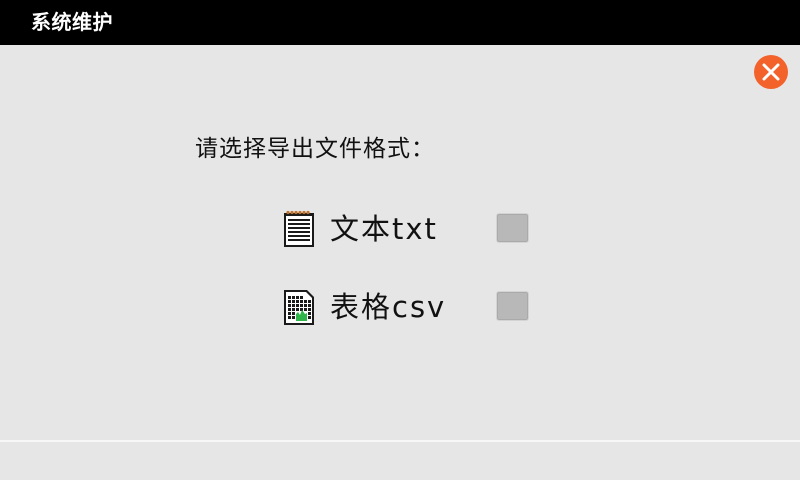 Image resolution: width=800 pixels, height=480 pixels. I want to click on spreadsheet-icon, so click(299, 307).